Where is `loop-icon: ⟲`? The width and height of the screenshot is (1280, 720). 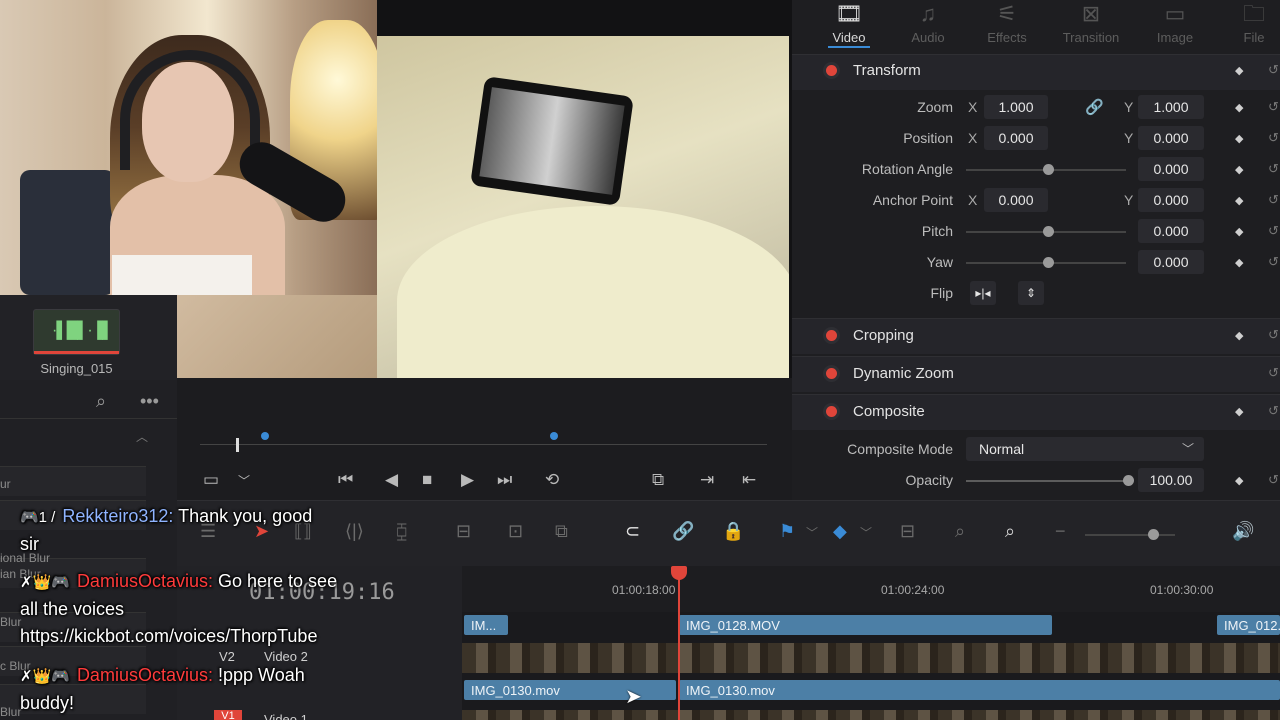
loop-icon: ⟲ is located at coordinates (552, 480).